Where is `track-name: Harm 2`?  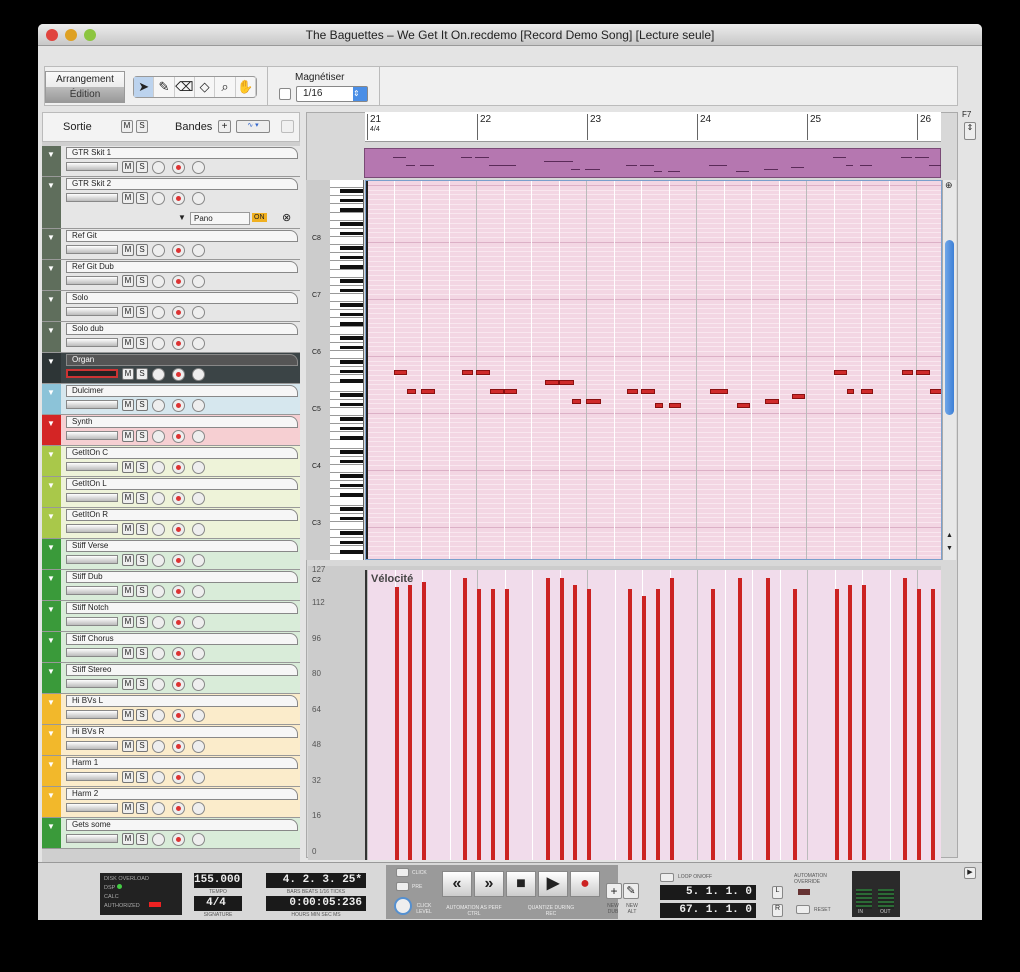 track-name: Harm 2 is located at coordinates (182, 794).